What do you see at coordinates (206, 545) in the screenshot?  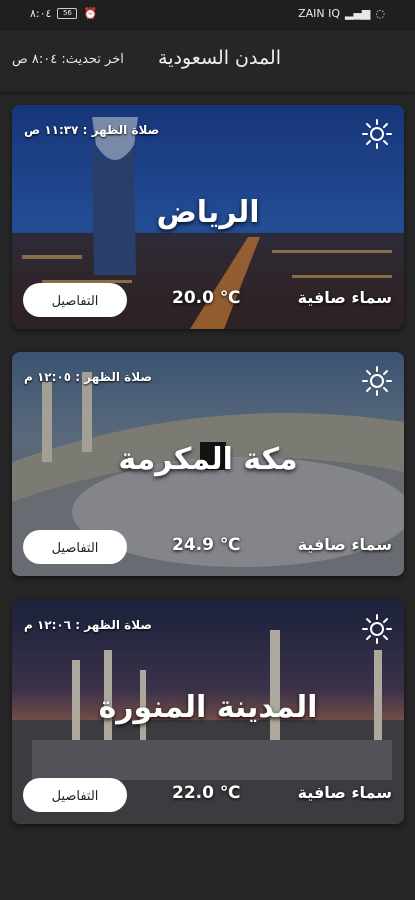 I see `temperature: 24.9 ℃` at bounding box center [206, 545].